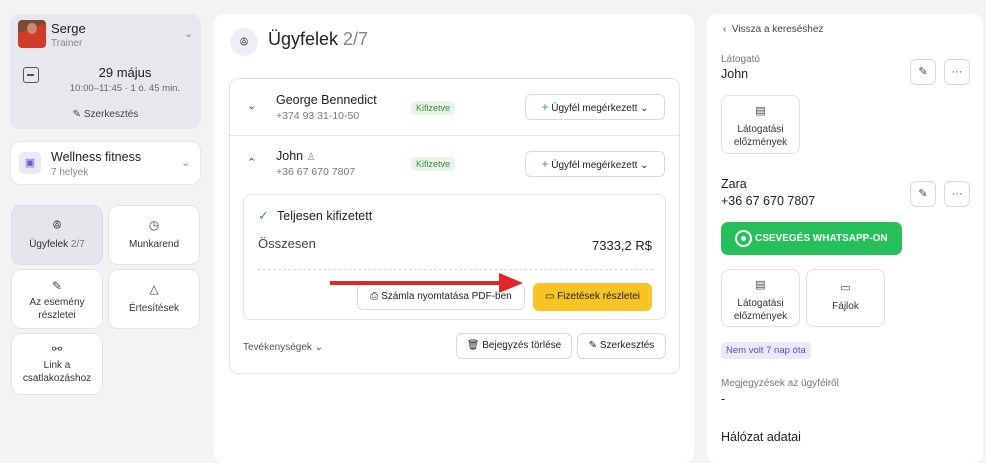 This screenshot has width=986, height=463. Describe the element at coordinates (154, 244) in the screenshot. I see `tab-schedule-label: Munkarend` at that location.